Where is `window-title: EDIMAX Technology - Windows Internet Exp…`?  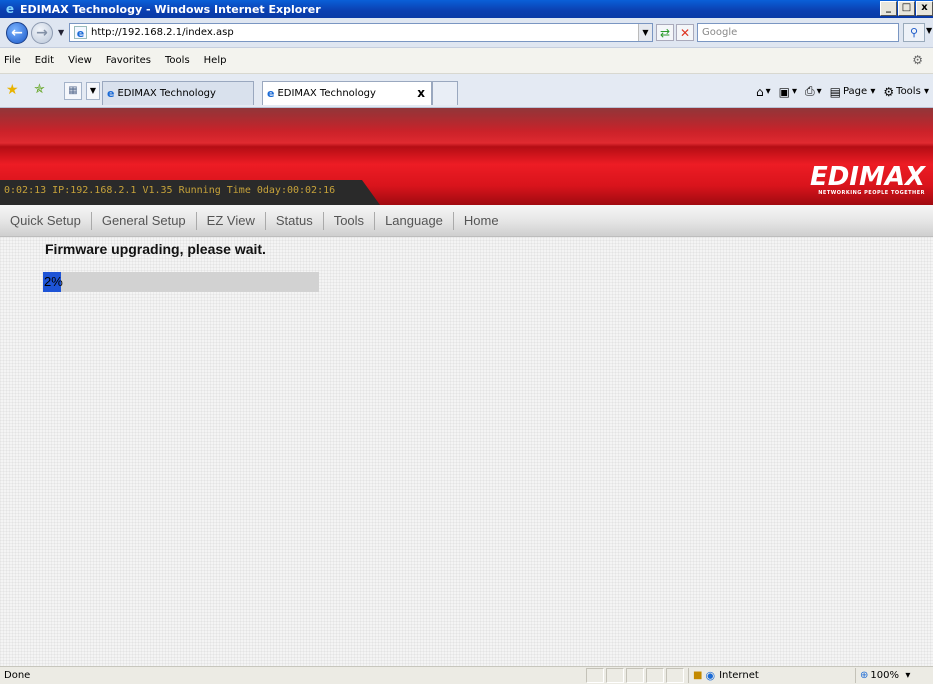 window-title: EDIMAX Technology - Windows Internet Exp… is located at coordinates (170, 9).